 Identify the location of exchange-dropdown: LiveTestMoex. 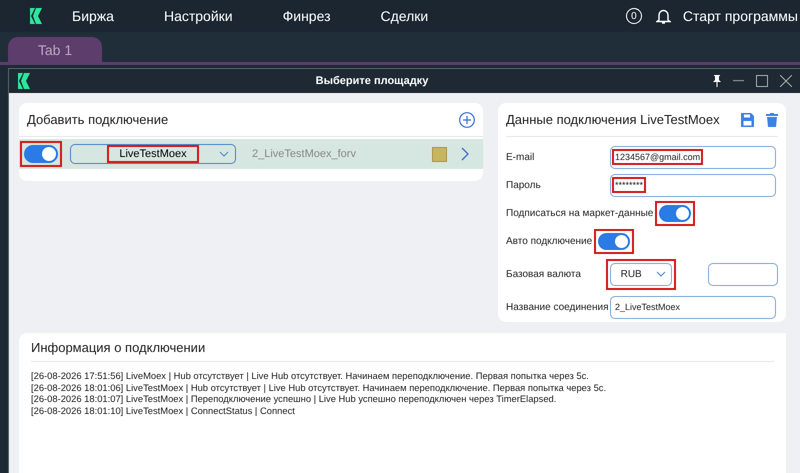
(153, 154).